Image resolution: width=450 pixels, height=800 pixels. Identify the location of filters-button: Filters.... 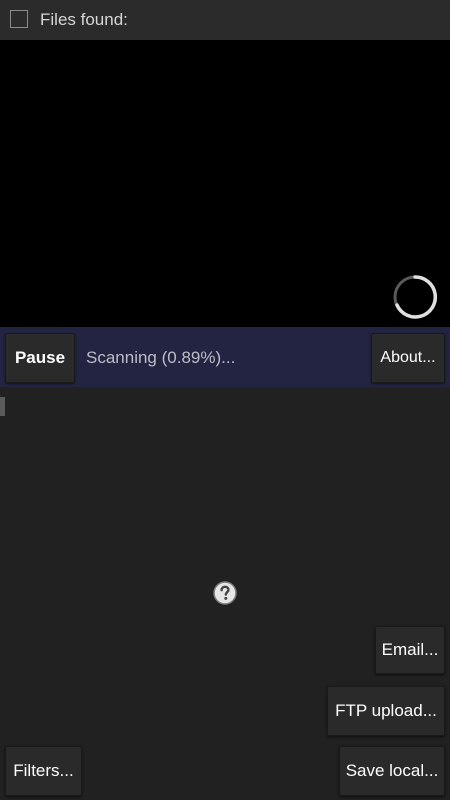
(43, 771).